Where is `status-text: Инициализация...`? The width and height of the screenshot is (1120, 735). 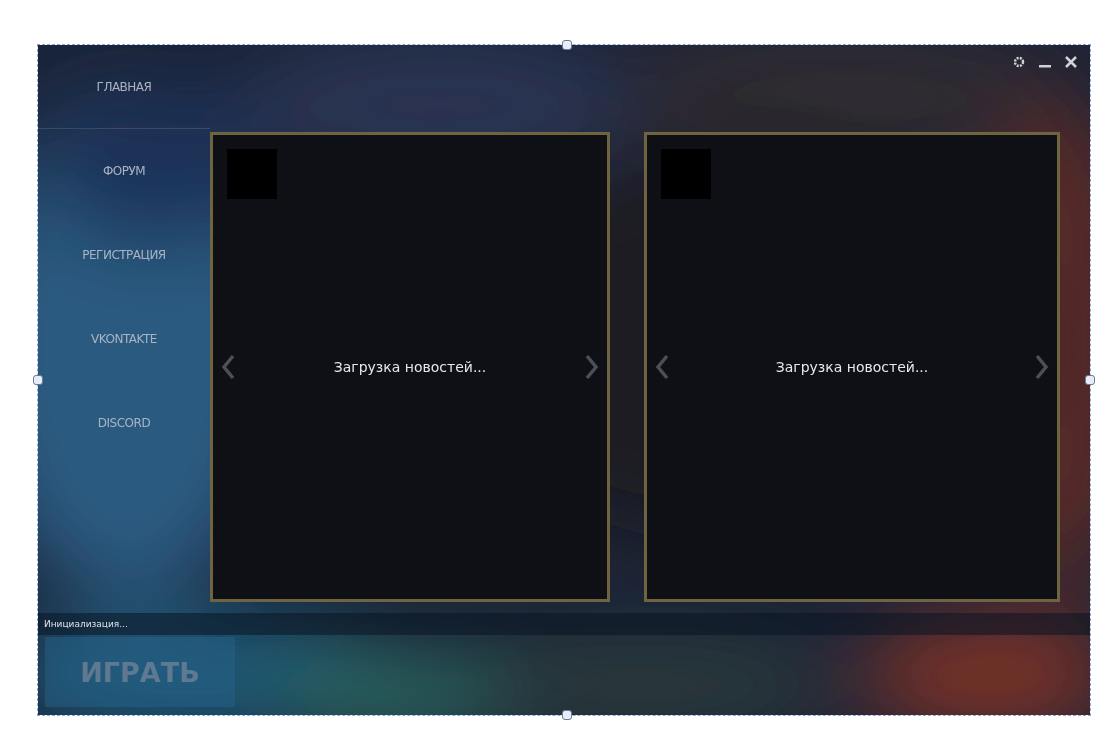 status-text: Инициализация... is located at coordinates (86, 624).